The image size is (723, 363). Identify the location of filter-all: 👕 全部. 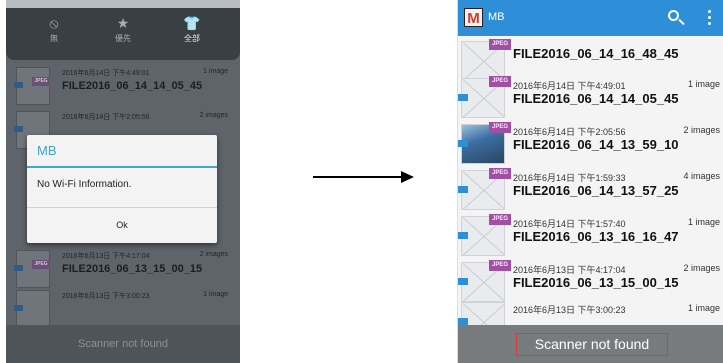
(192, 30).